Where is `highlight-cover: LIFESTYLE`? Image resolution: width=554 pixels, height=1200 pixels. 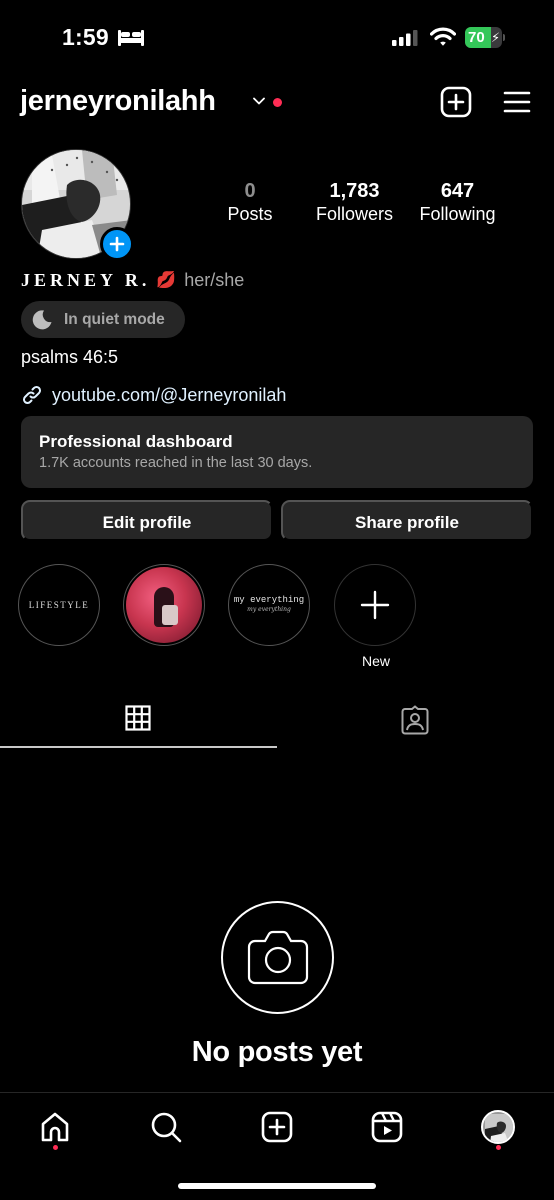 highlight-cover: LIFESTYLE is located at coordinates (59, 605).